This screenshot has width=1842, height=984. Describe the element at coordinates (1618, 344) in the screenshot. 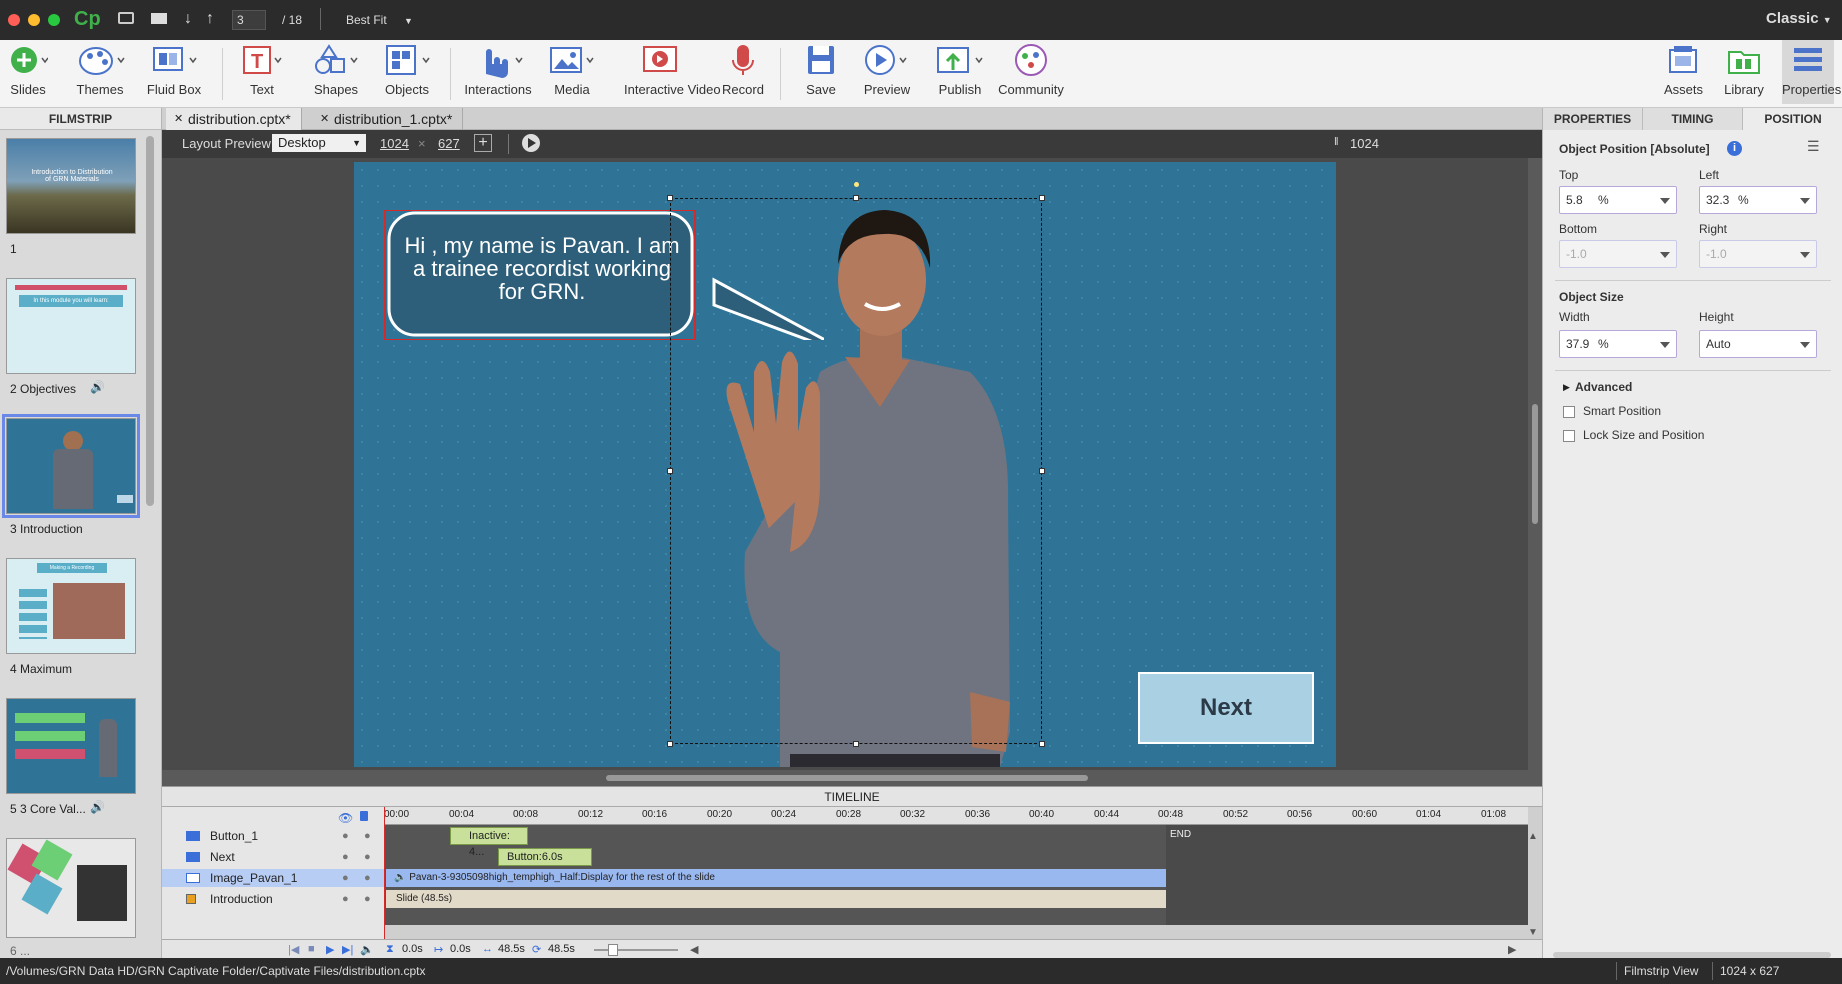

I see `width-field: 37.9%` at that location.